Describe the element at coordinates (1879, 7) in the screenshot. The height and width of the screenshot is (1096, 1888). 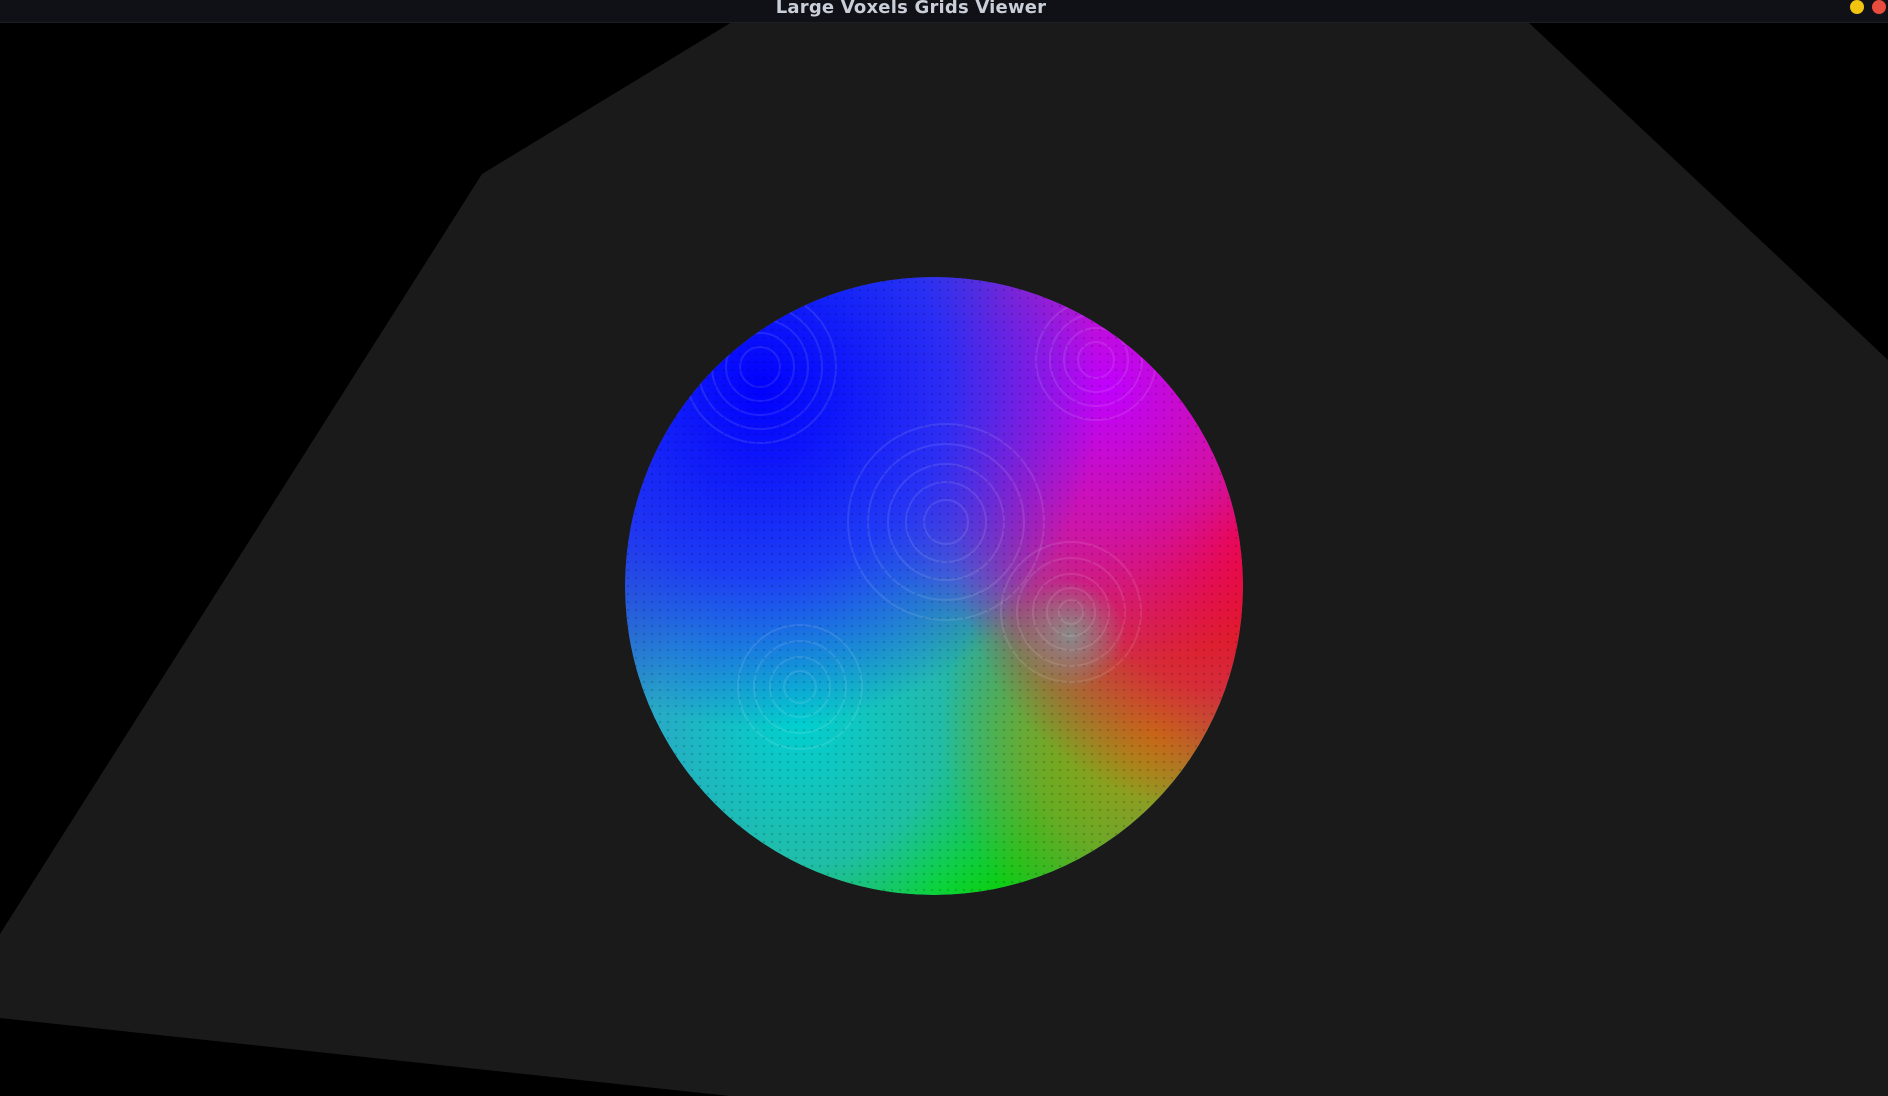
I see `close-button` at that location.